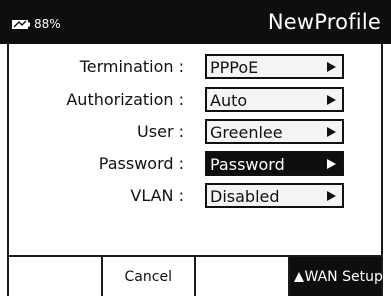  I want to click on wan-setup-button: WAN Setup, so click(335, 276).